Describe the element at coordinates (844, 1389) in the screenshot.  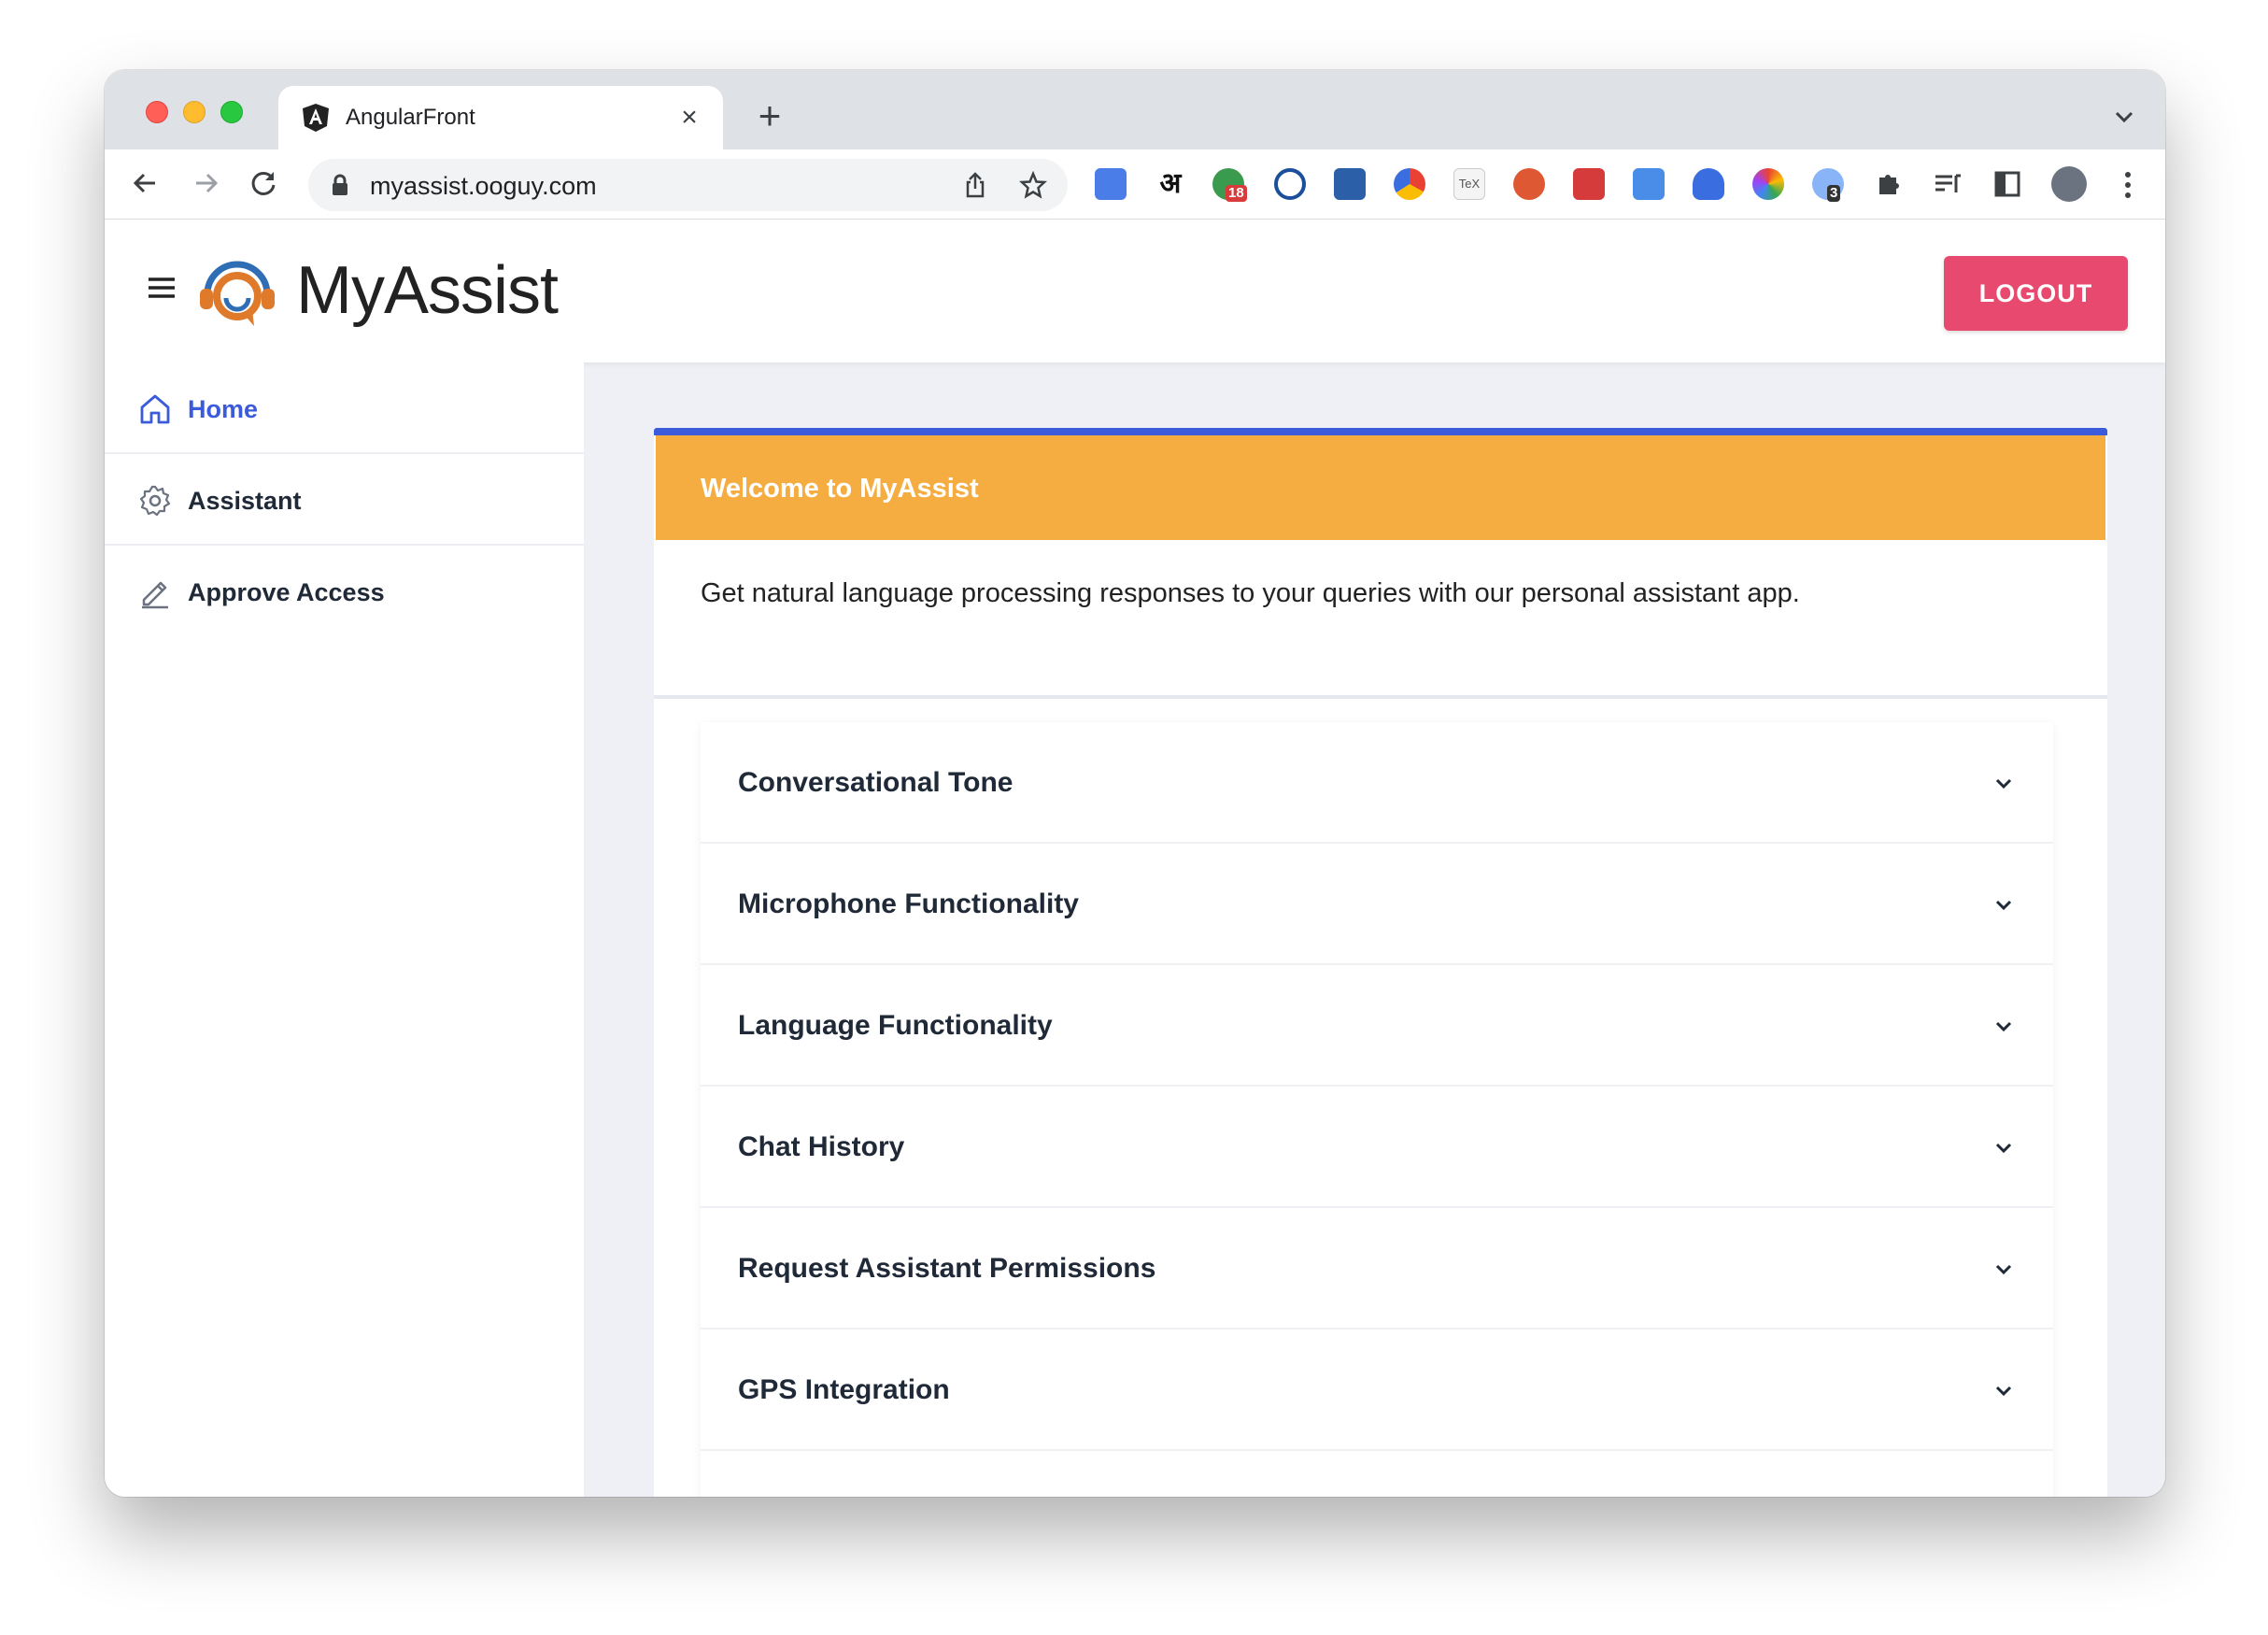
I see `accordion-title: GPS Integration` at that location.